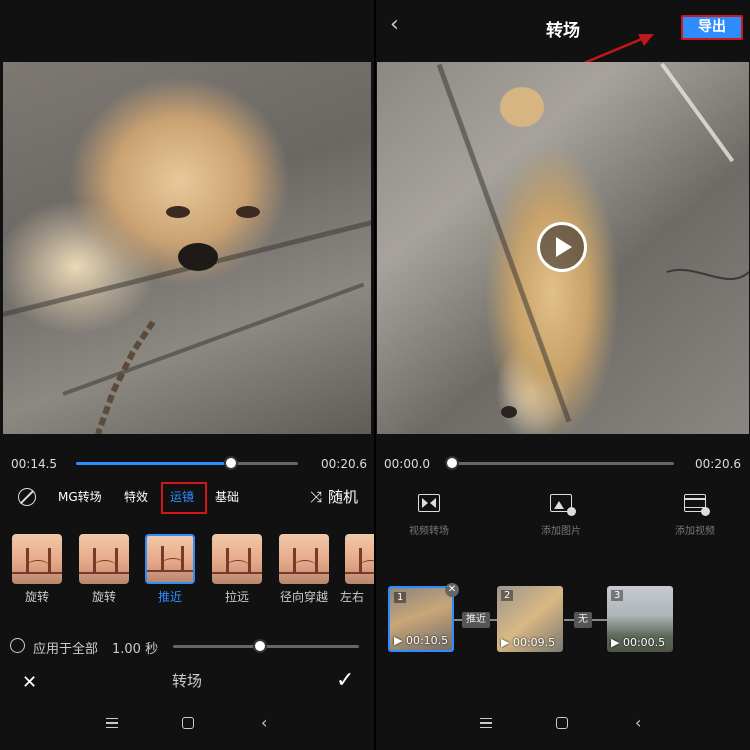 Image resolution: width=750 pixels, height=750 pixels. I want to click on preset-list: 旋转 旋转 推近 拉远 径向穿越 左右, so click(187, 569).